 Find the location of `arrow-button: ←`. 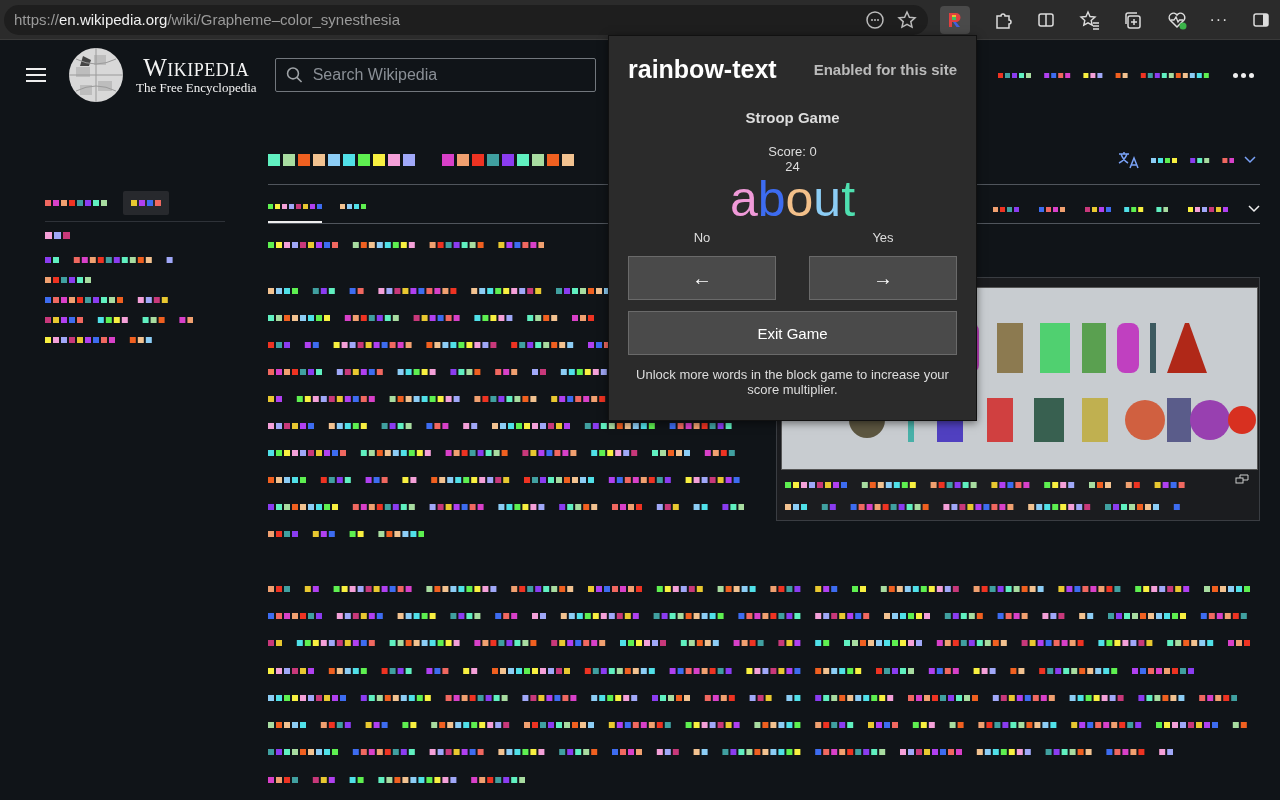

arrow-button: ← is located at coordinates (702, 278).